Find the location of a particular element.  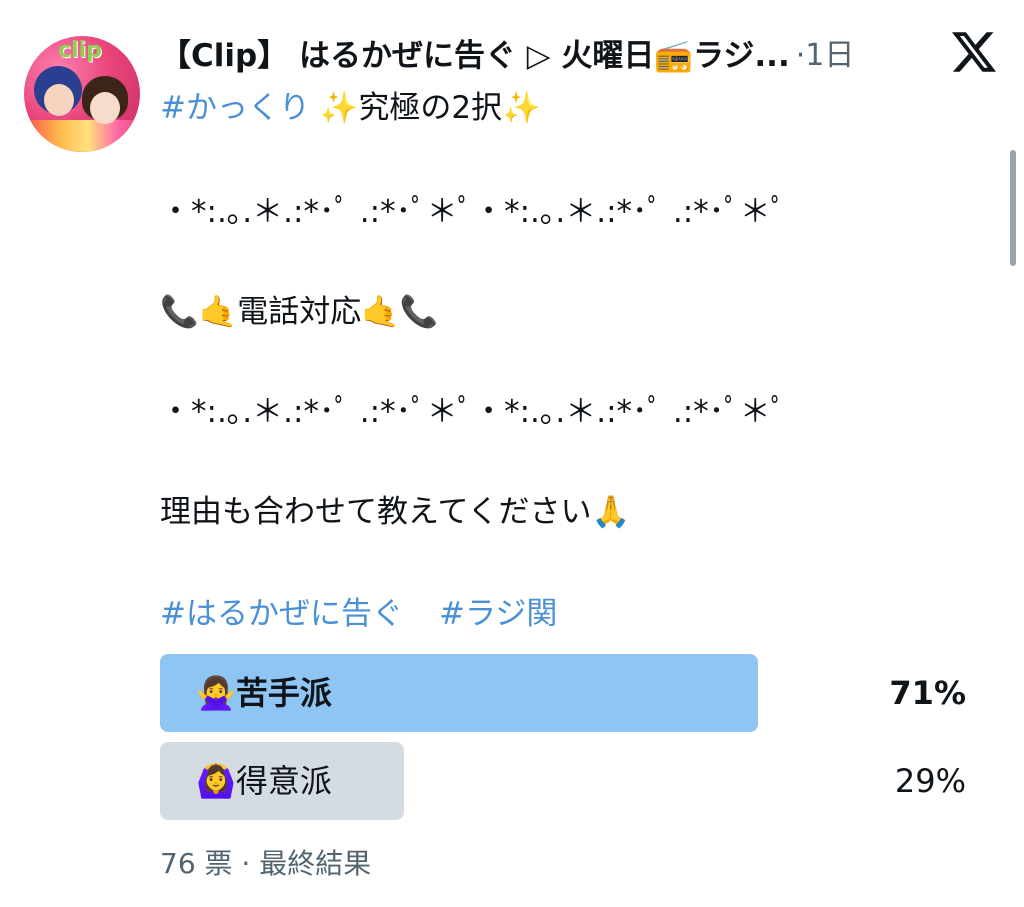

hashtag-link: #はるかぜに告ぐ is located at coordinates (281, 614).